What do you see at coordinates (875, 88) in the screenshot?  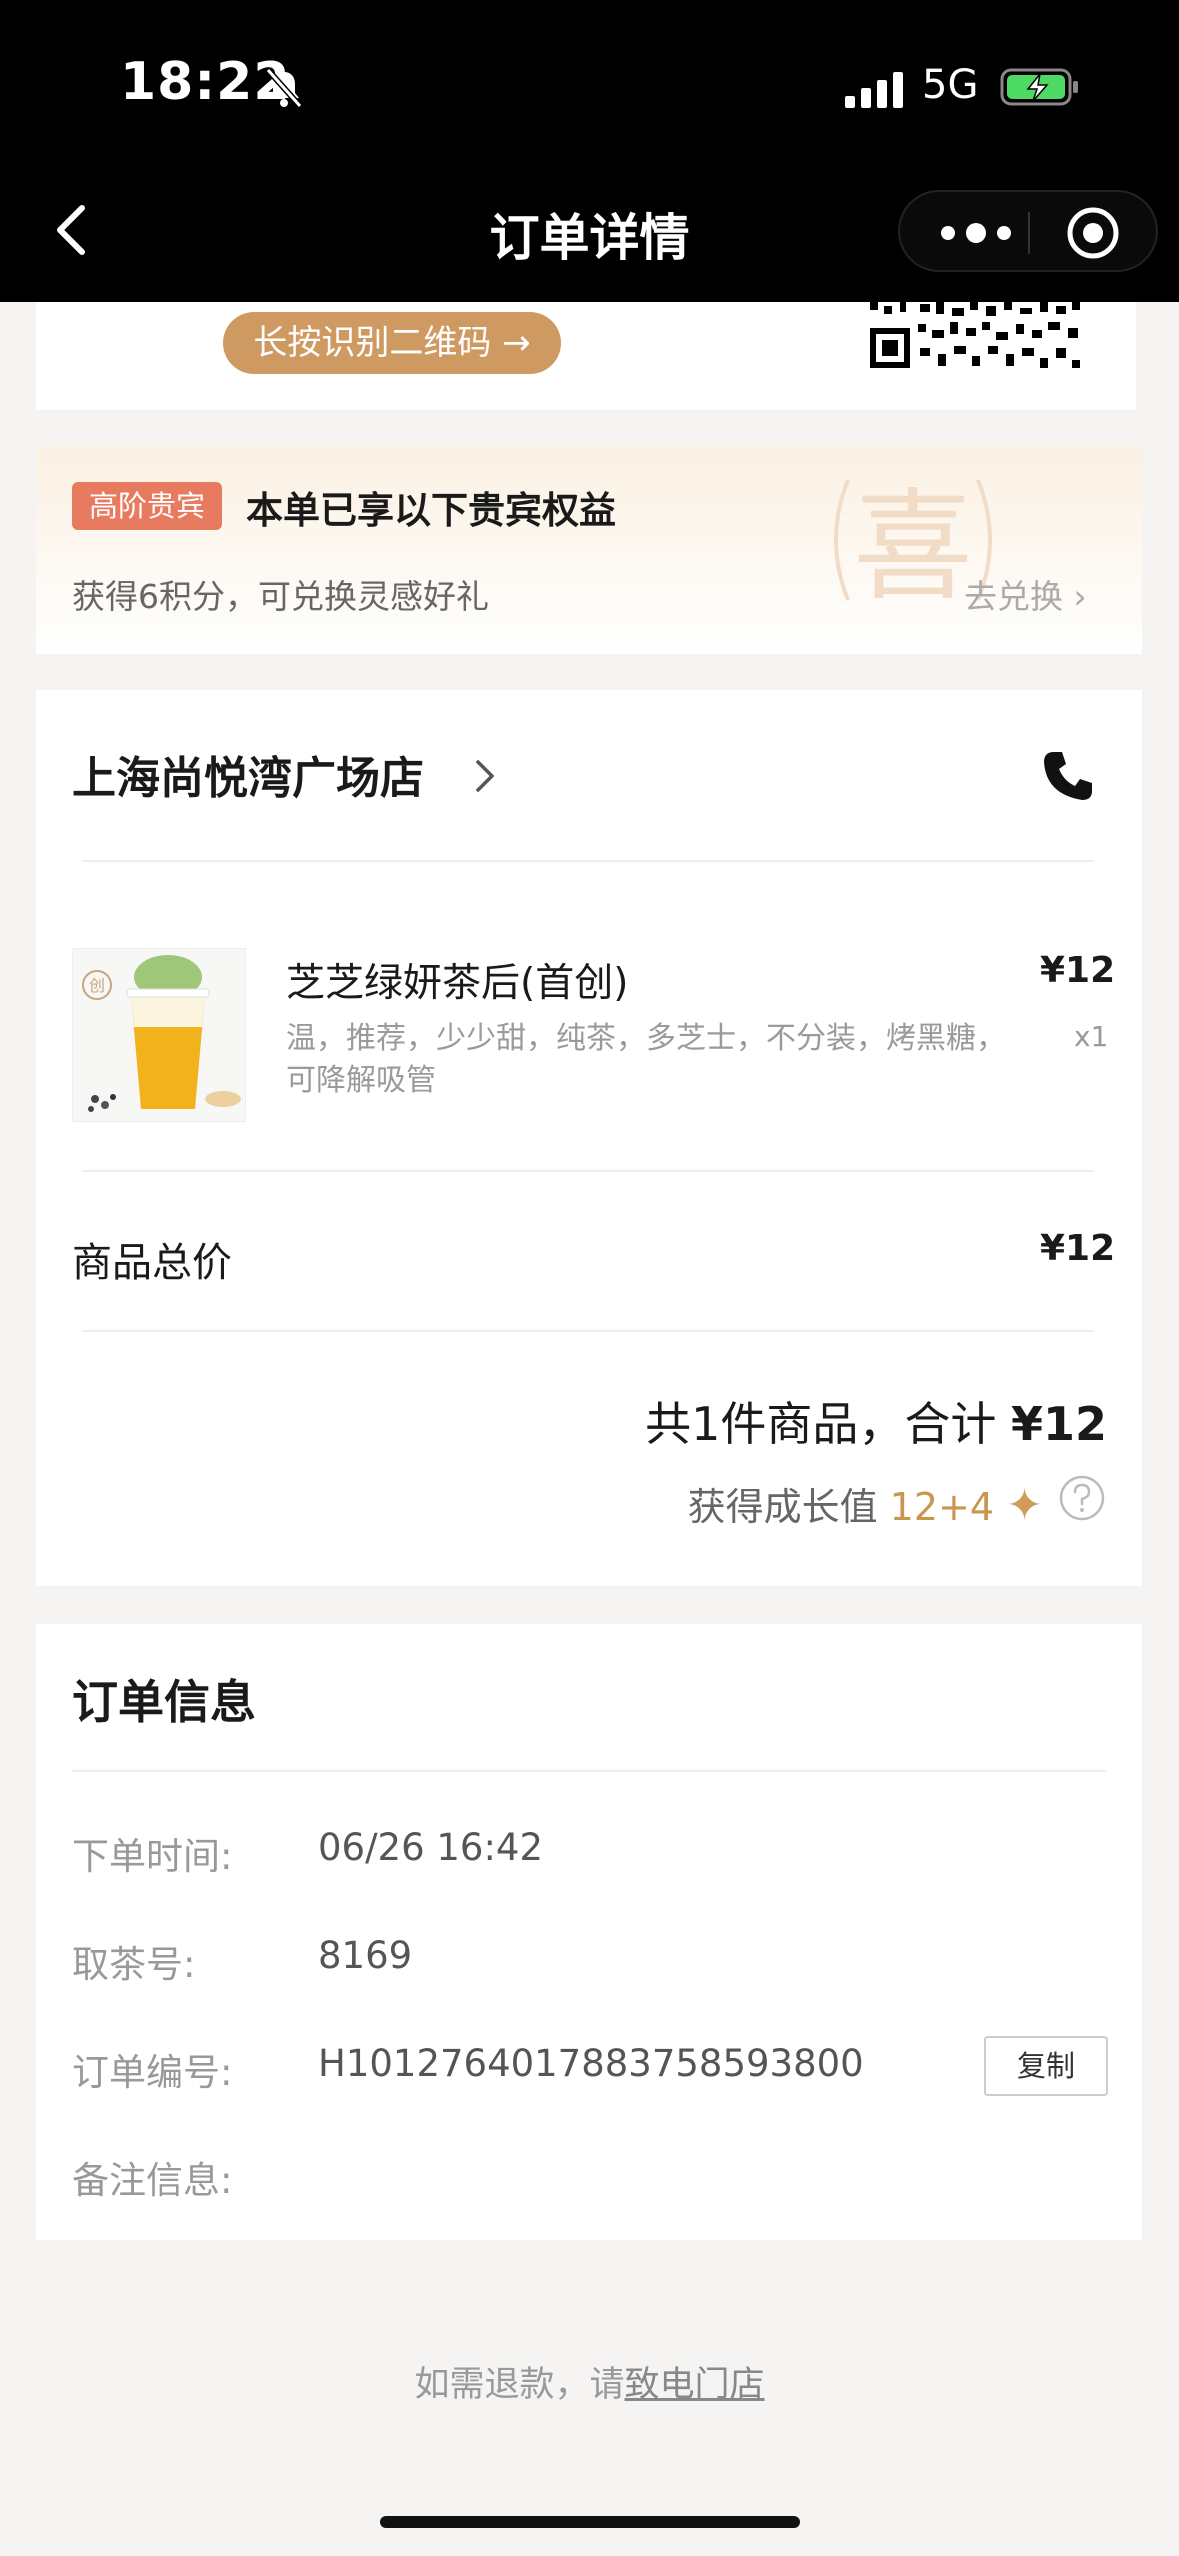 I see `signal-icon` at bounding box center [875, 88].